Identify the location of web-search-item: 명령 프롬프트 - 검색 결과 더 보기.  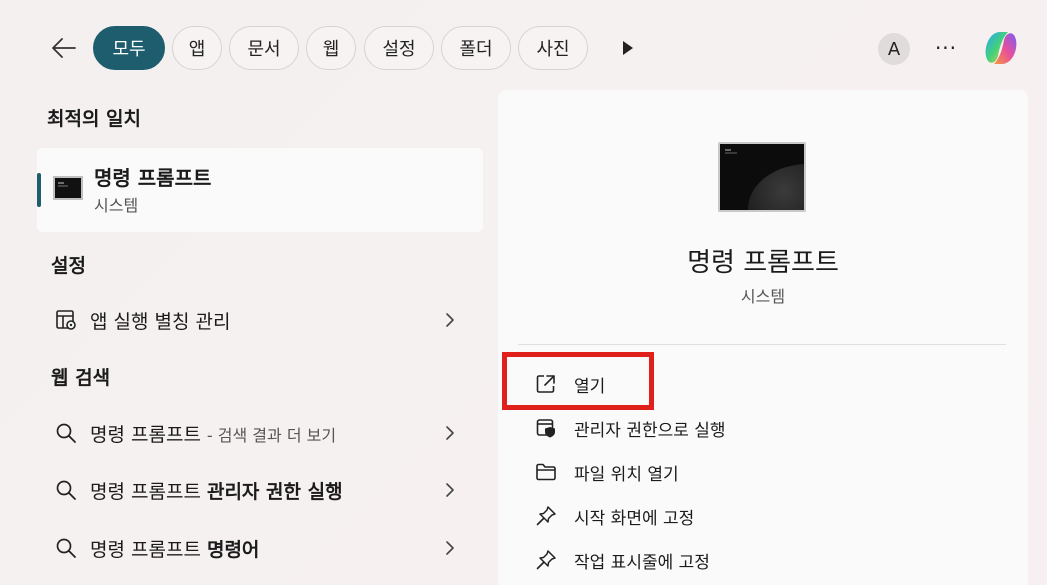
(260, 433).